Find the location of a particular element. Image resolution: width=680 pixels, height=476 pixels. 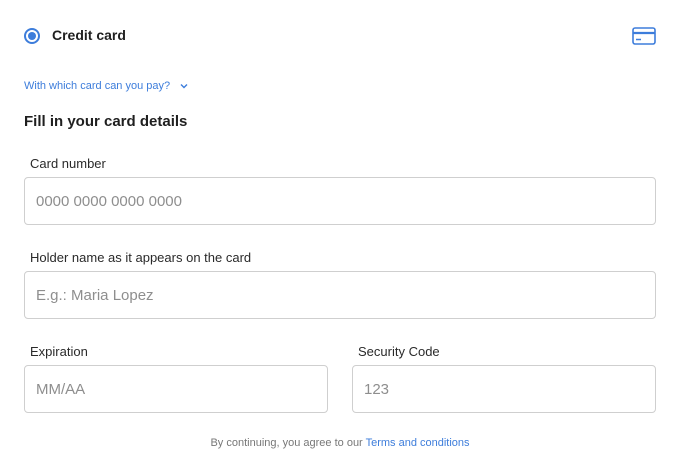

accepted-cards-link-label: With which card can you pay? is located at coordinates (97, 86).